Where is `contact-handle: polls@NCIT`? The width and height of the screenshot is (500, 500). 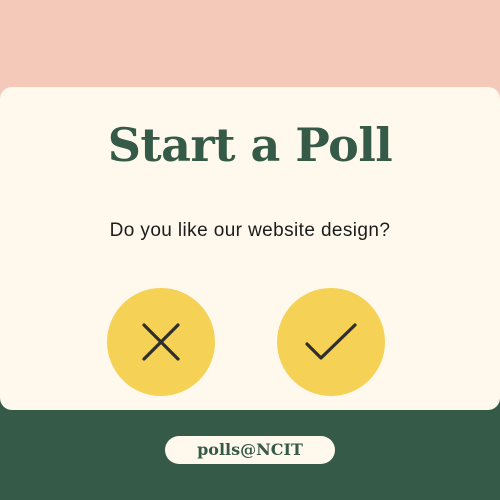
contact-handle: polls@NCIT is located at coordinates (250, 450).